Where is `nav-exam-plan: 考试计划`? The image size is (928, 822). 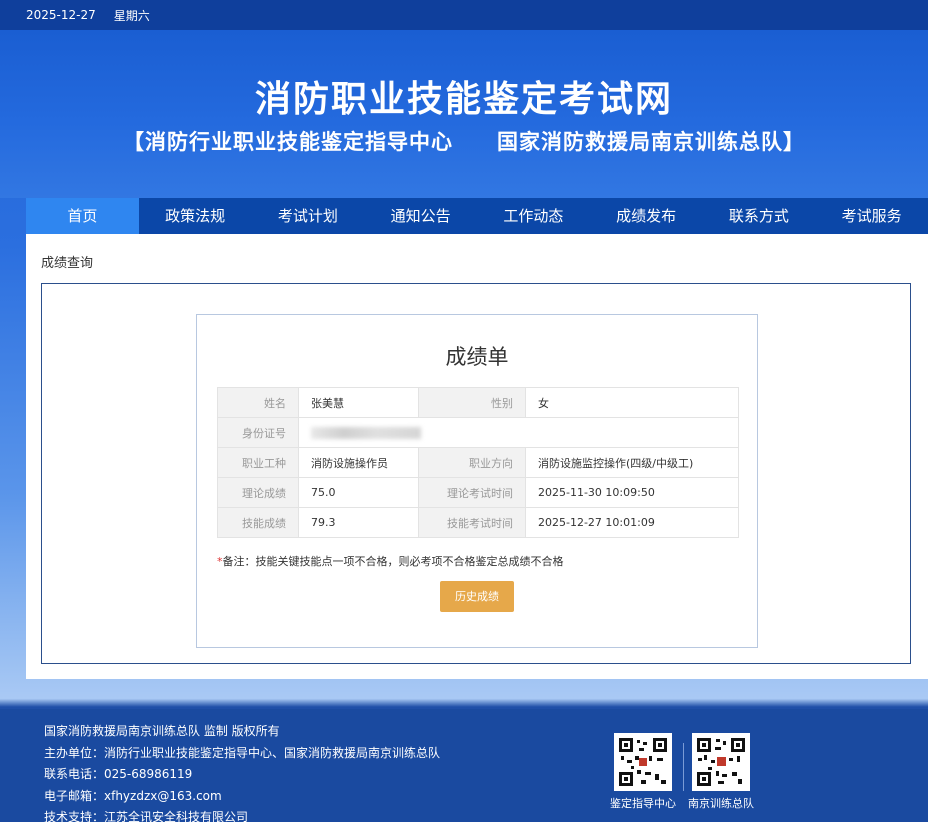
nav-exam-plan: 考试计划 is located at coordinates (308, 216).